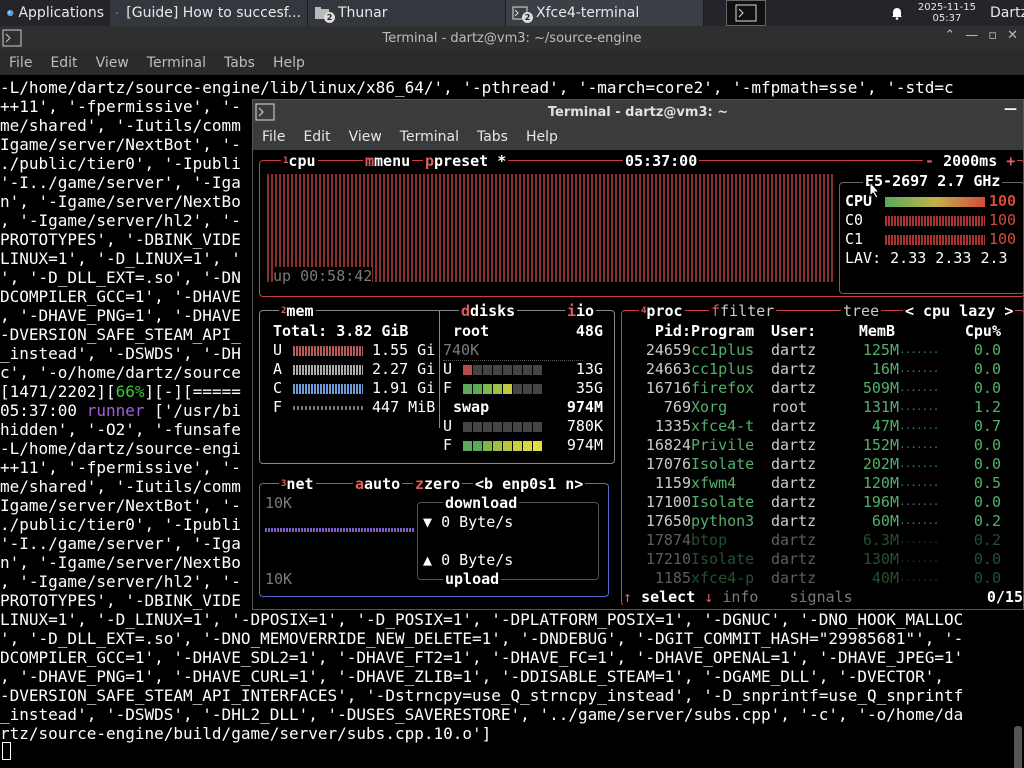 This screenshot has height=768, width=1024. What do you see at coordinates (1004, 13) in the screenshot?
I see `user-menu: Dartz` at bounding box center [1004, 13].